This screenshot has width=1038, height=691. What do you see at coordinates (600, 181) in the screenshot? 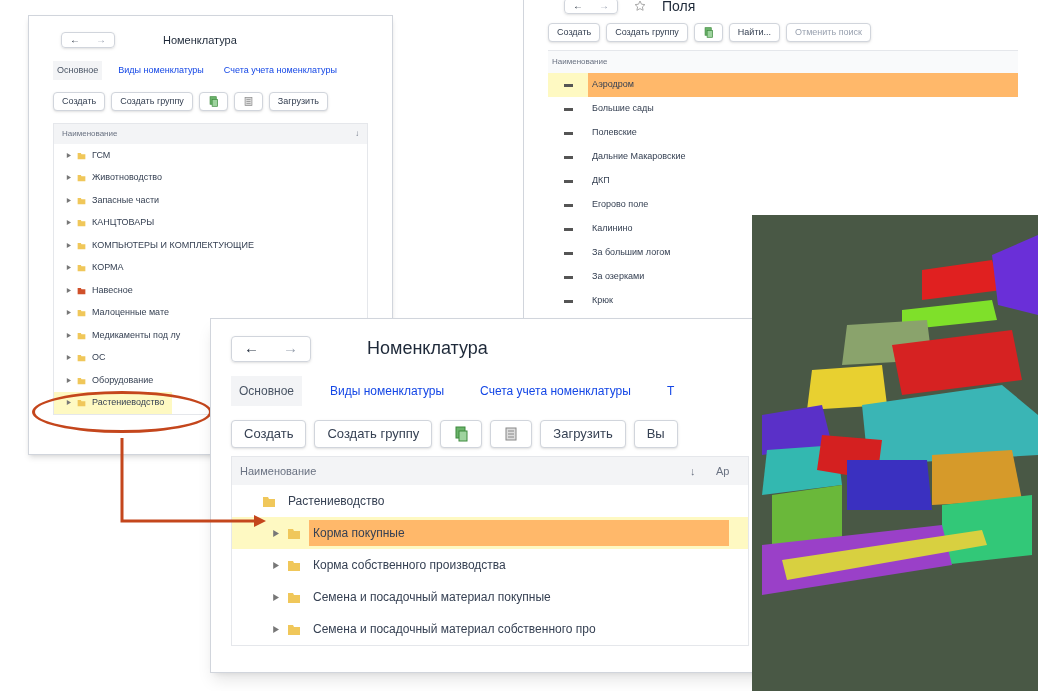
I see `row-label: ДКП` at bounding box center [600, 181].